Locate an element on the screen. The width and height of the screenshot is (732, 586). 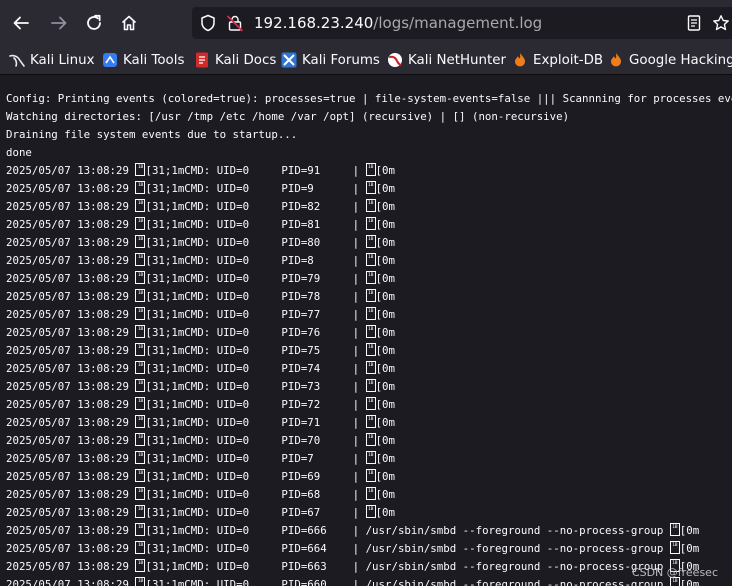
reader-view-icon is located at coordinates (694, 23).